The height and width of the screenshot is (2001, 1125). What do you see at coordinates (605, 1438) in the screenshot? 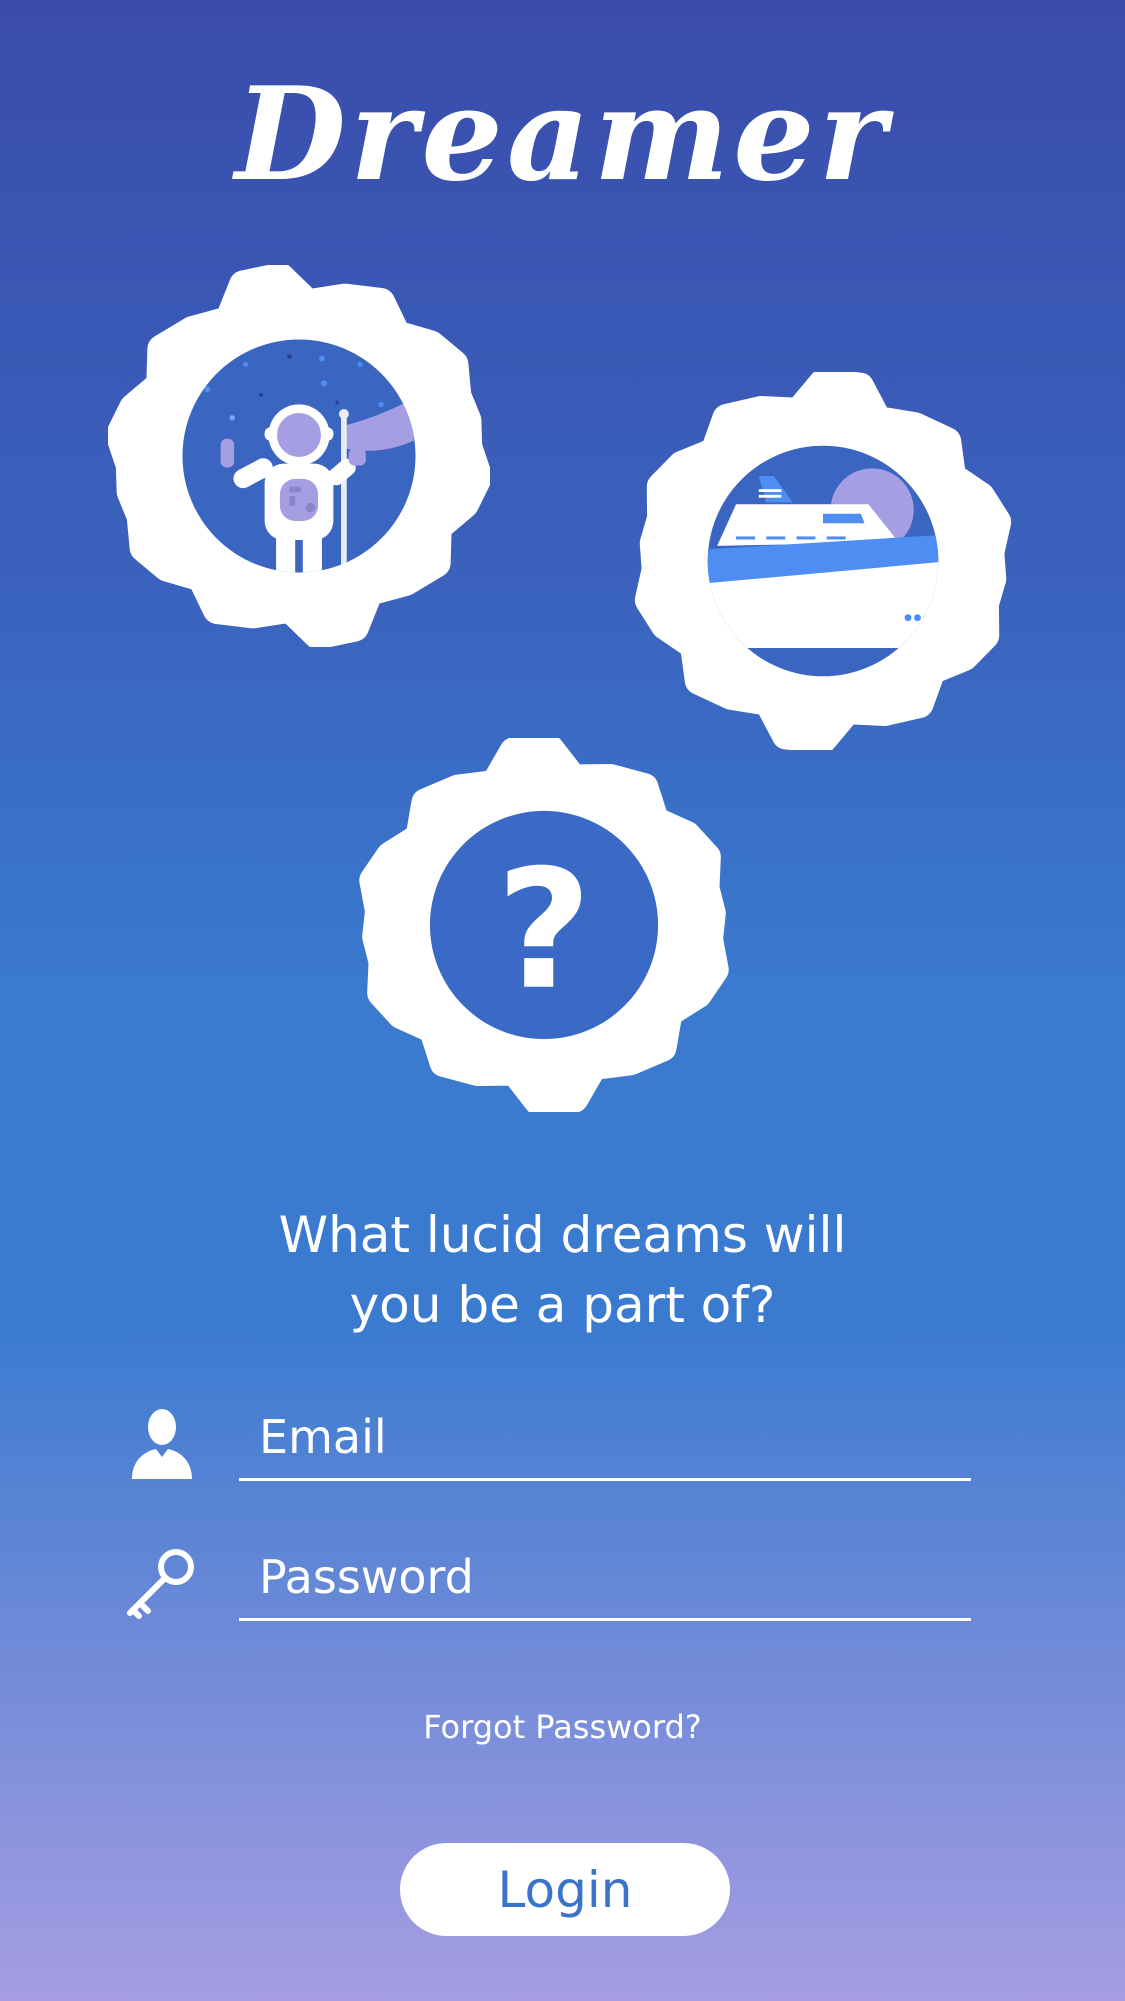
I see `email-input` at bounding box center [605, 1438].